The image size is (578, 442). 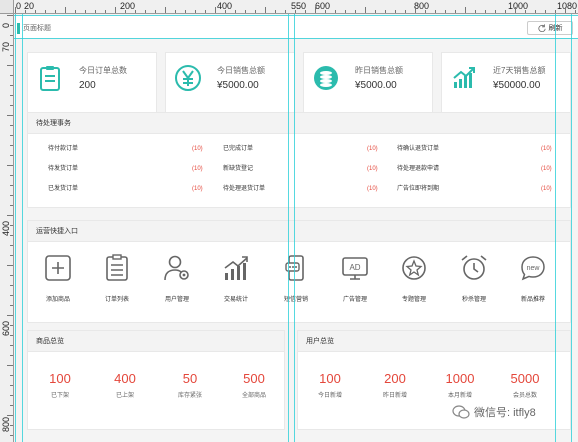 What do you see at coordinates (376, 85) in the screenshot?
I see `stat-value: ¥5000.00` at bounding box center [376, 85].